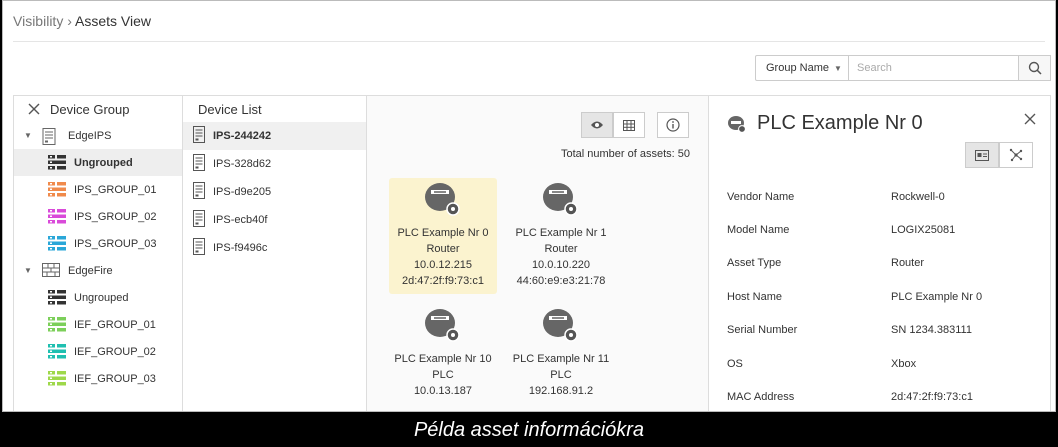  What do you see at coordinates (51, 136) in the screenshot?
I see `server-icon` at bounding box center [51, 136].